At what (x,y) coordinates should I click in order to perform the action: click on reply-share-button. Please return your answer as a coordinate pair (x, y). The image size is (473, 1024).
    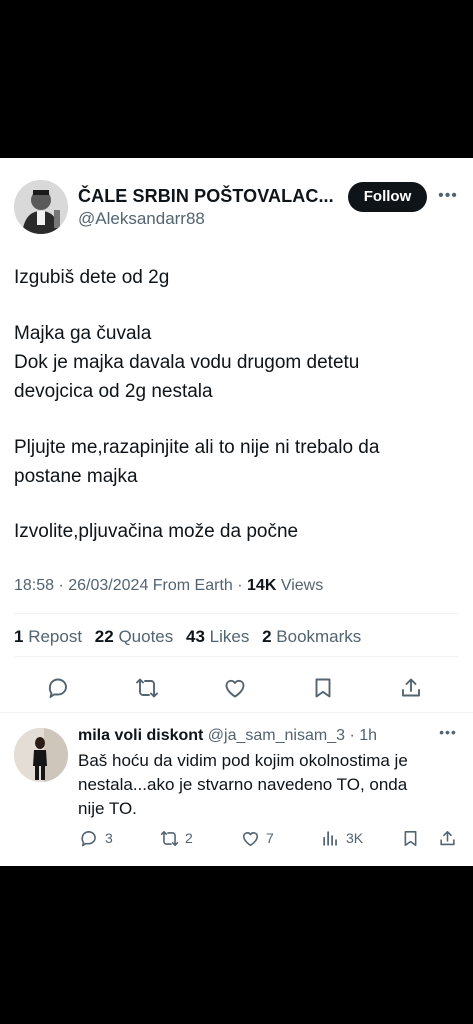
    Looking at the image, I should click on (450, 838).